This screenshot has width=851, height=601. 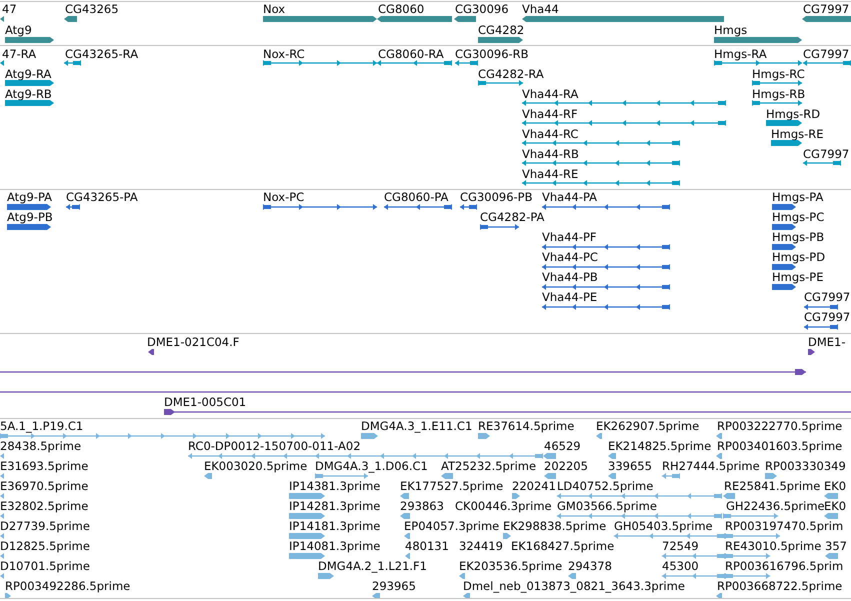 What do you see at coordinates (570, 197) in the screenshot?
I see `feature-label: Vha44-PA` at bounding box center [570, 197].